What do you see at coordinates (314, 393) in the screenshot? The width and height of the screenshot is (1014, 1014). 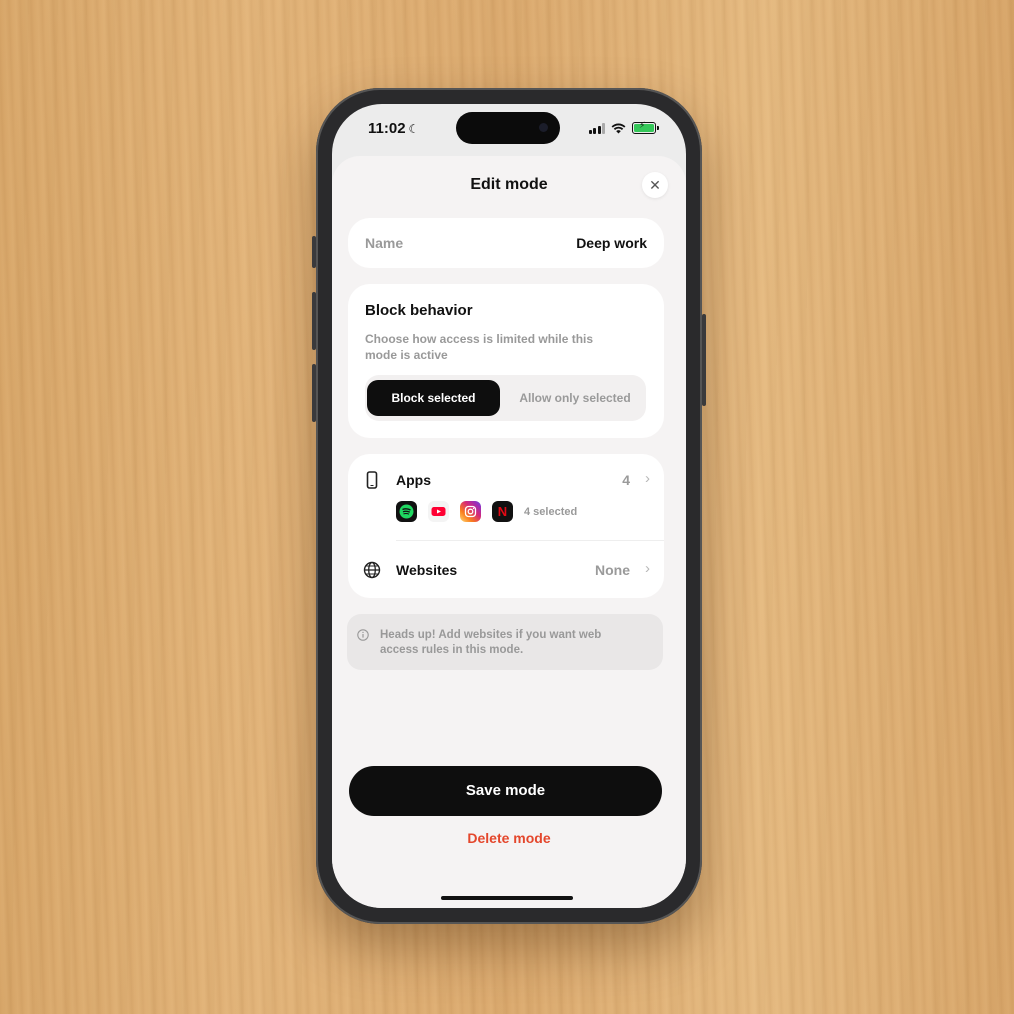 I see `volume-down-button` at bounding box center [314, 393].